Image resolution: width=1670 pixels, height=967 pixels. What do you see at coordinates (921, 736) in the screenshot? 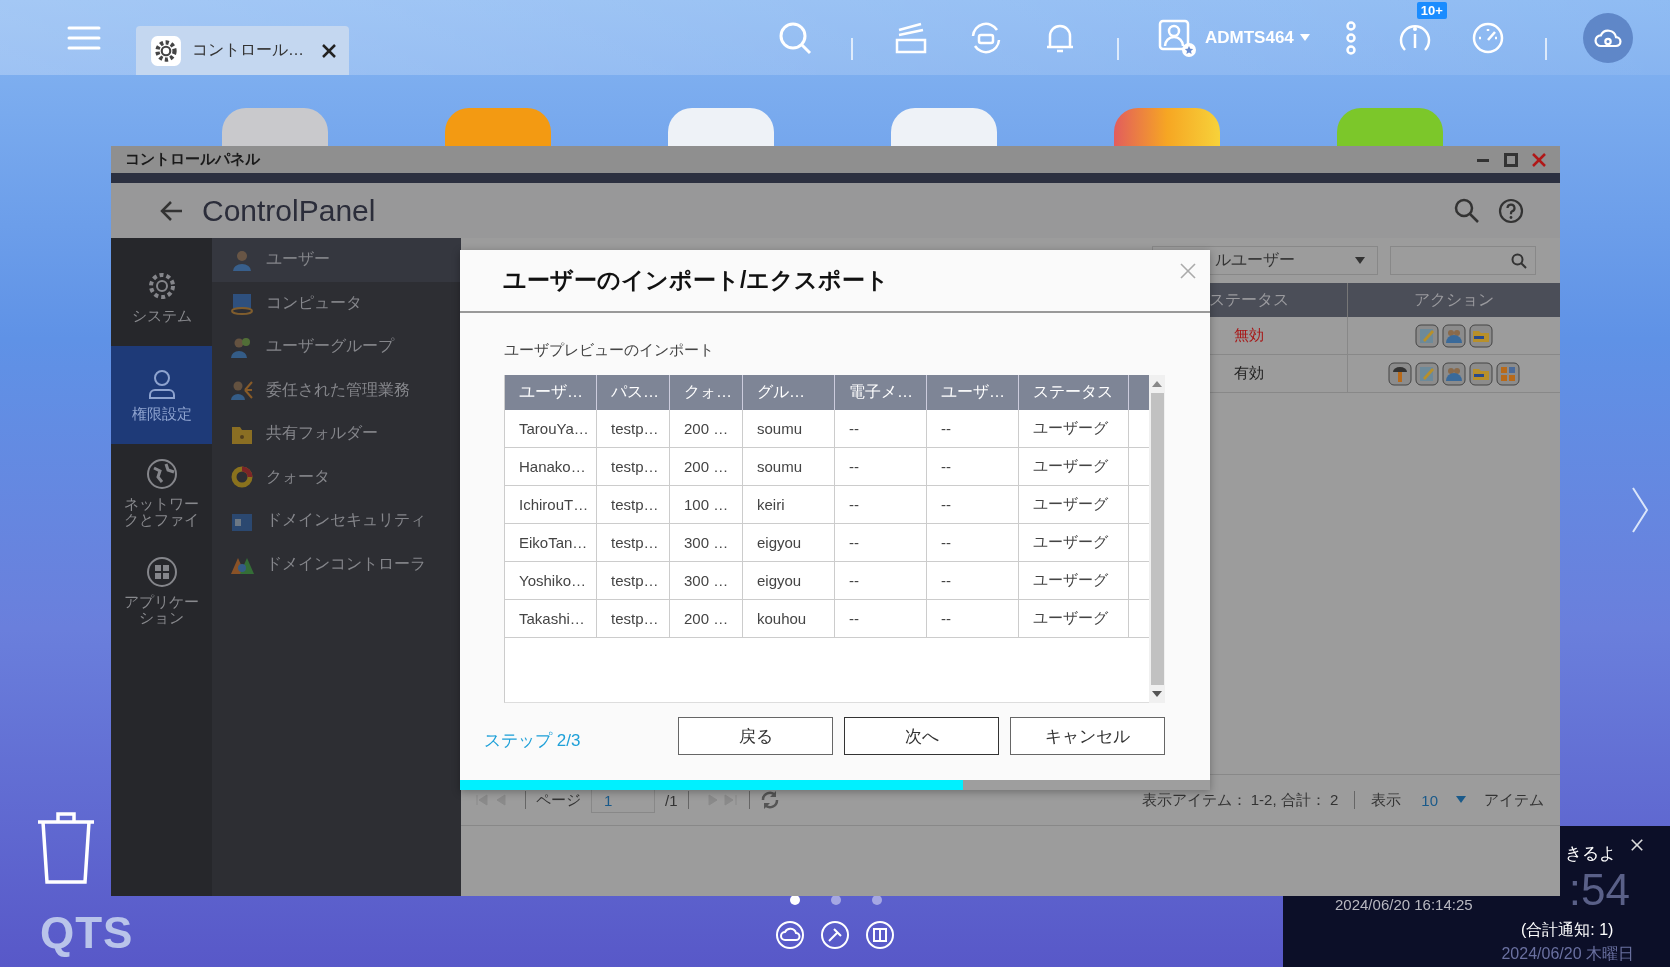
I see `next-button: 次へ` at bounding box center [921, 736].